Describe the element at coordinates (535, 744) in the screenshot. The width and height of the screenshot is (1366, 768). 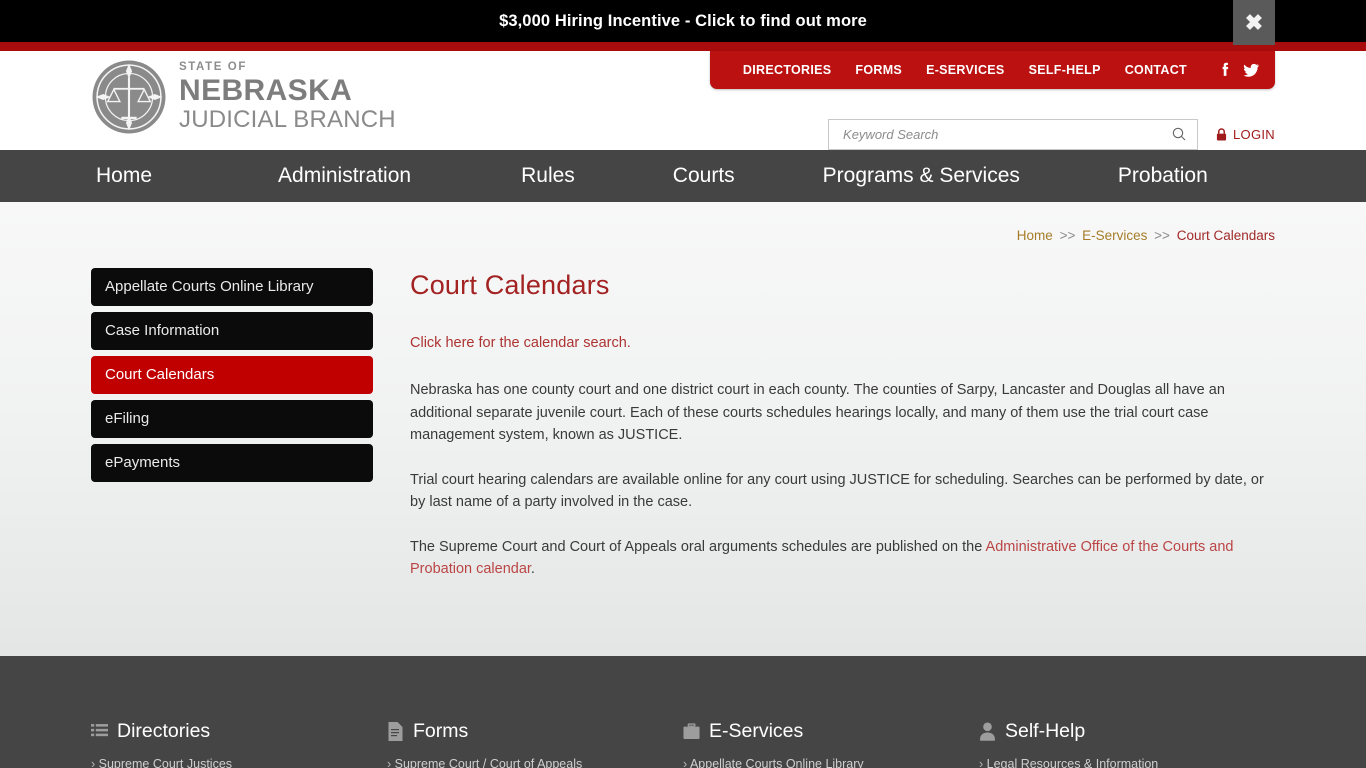
I see `footer-column-forms: Forms Supreme Court / Court of Appeals` at that location.